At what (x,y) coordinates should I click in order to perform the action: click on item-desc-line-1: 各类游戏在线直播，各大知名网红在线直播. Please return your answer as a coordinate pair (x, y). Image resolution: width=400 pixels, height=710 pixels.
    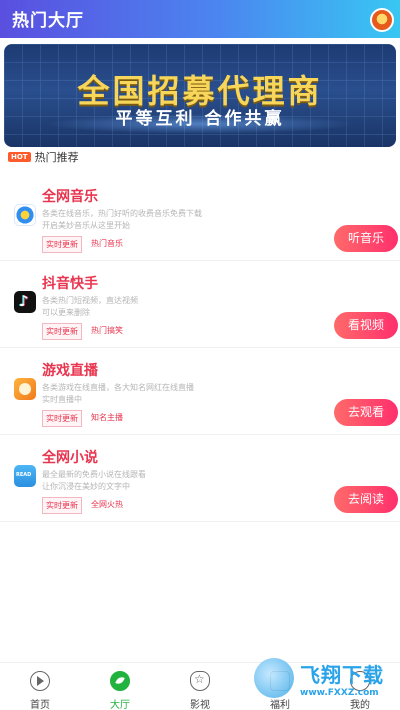
    Looking at the image, I should click on (118, 387).